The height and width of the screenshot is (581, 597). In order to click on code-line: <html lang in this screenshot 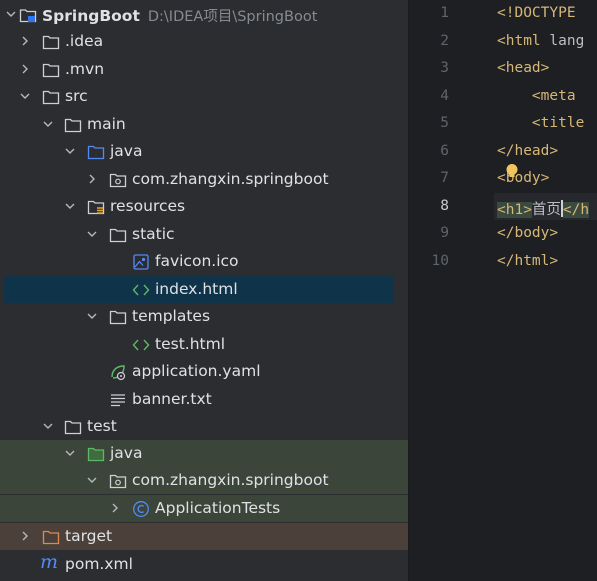, I will do `click(540, 41)`.